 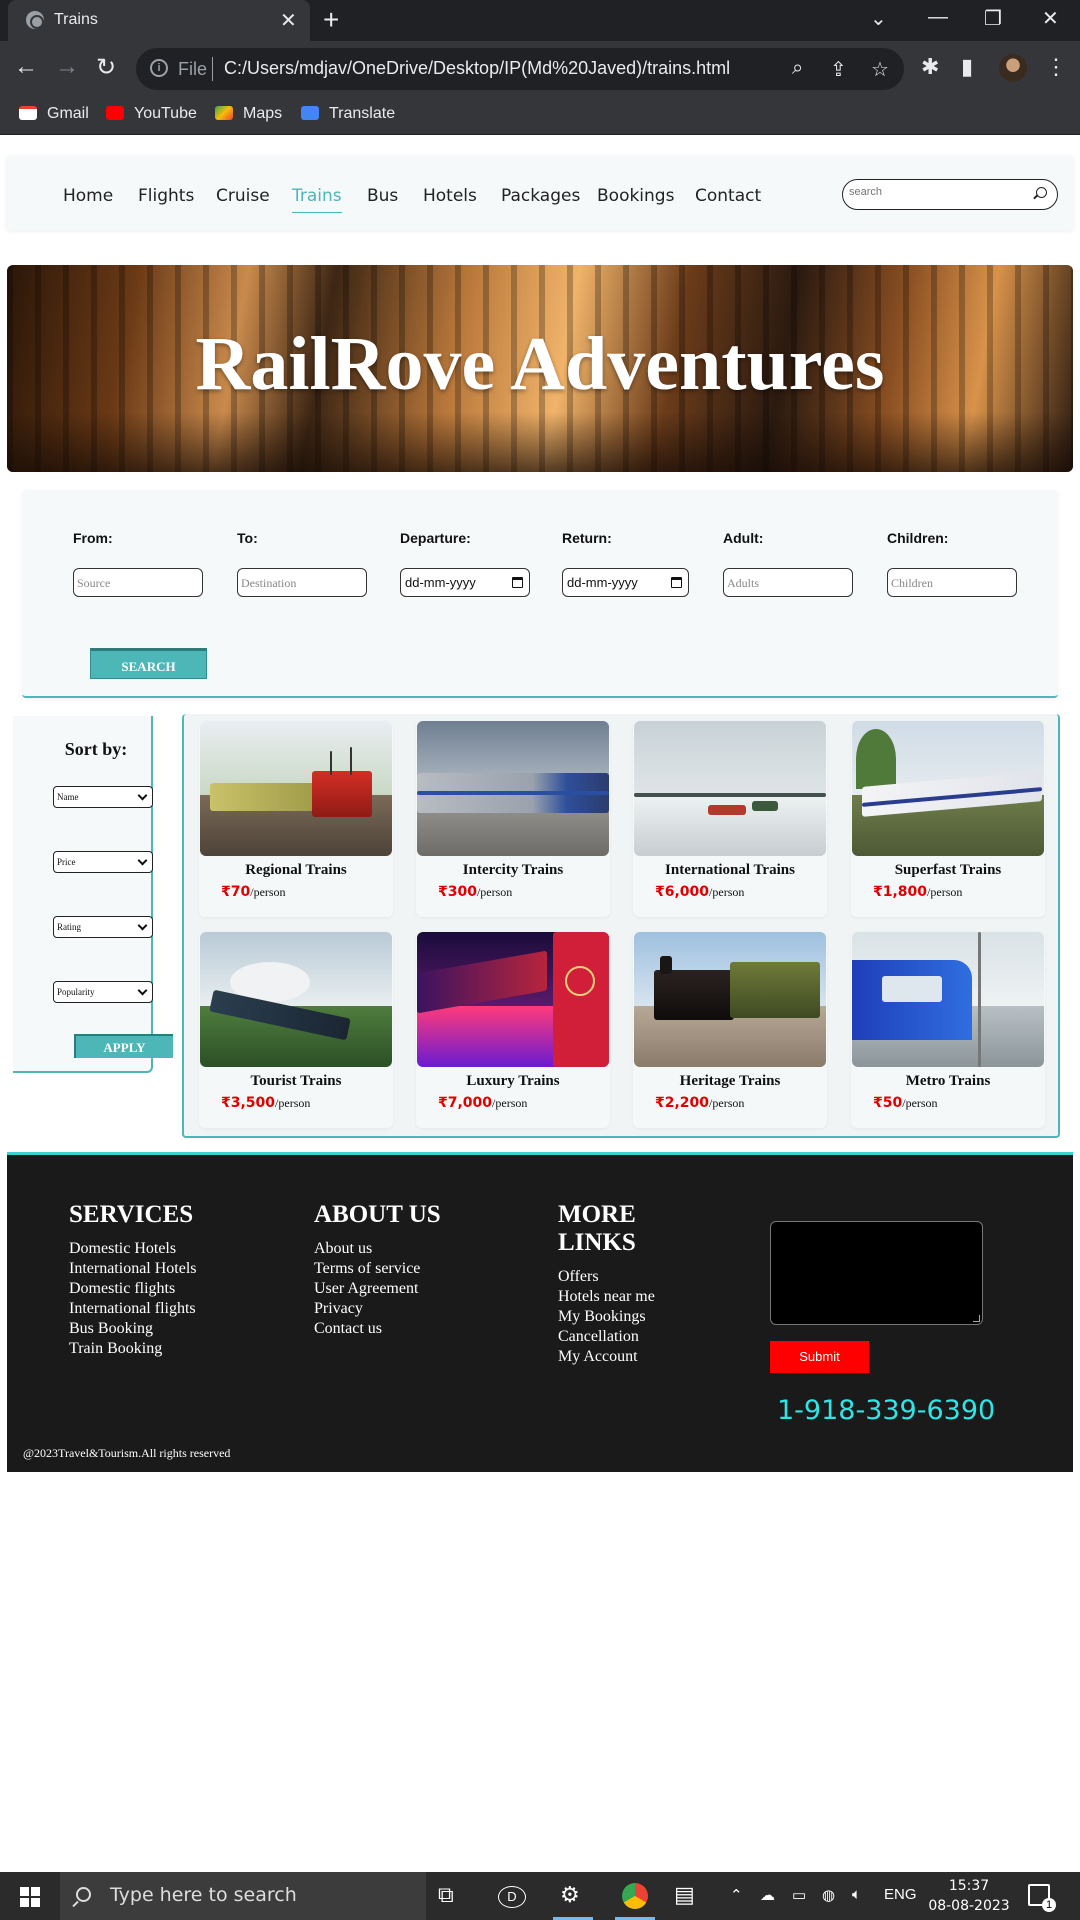 I want to click on back-icon: ←, so click(x=26, y=67).